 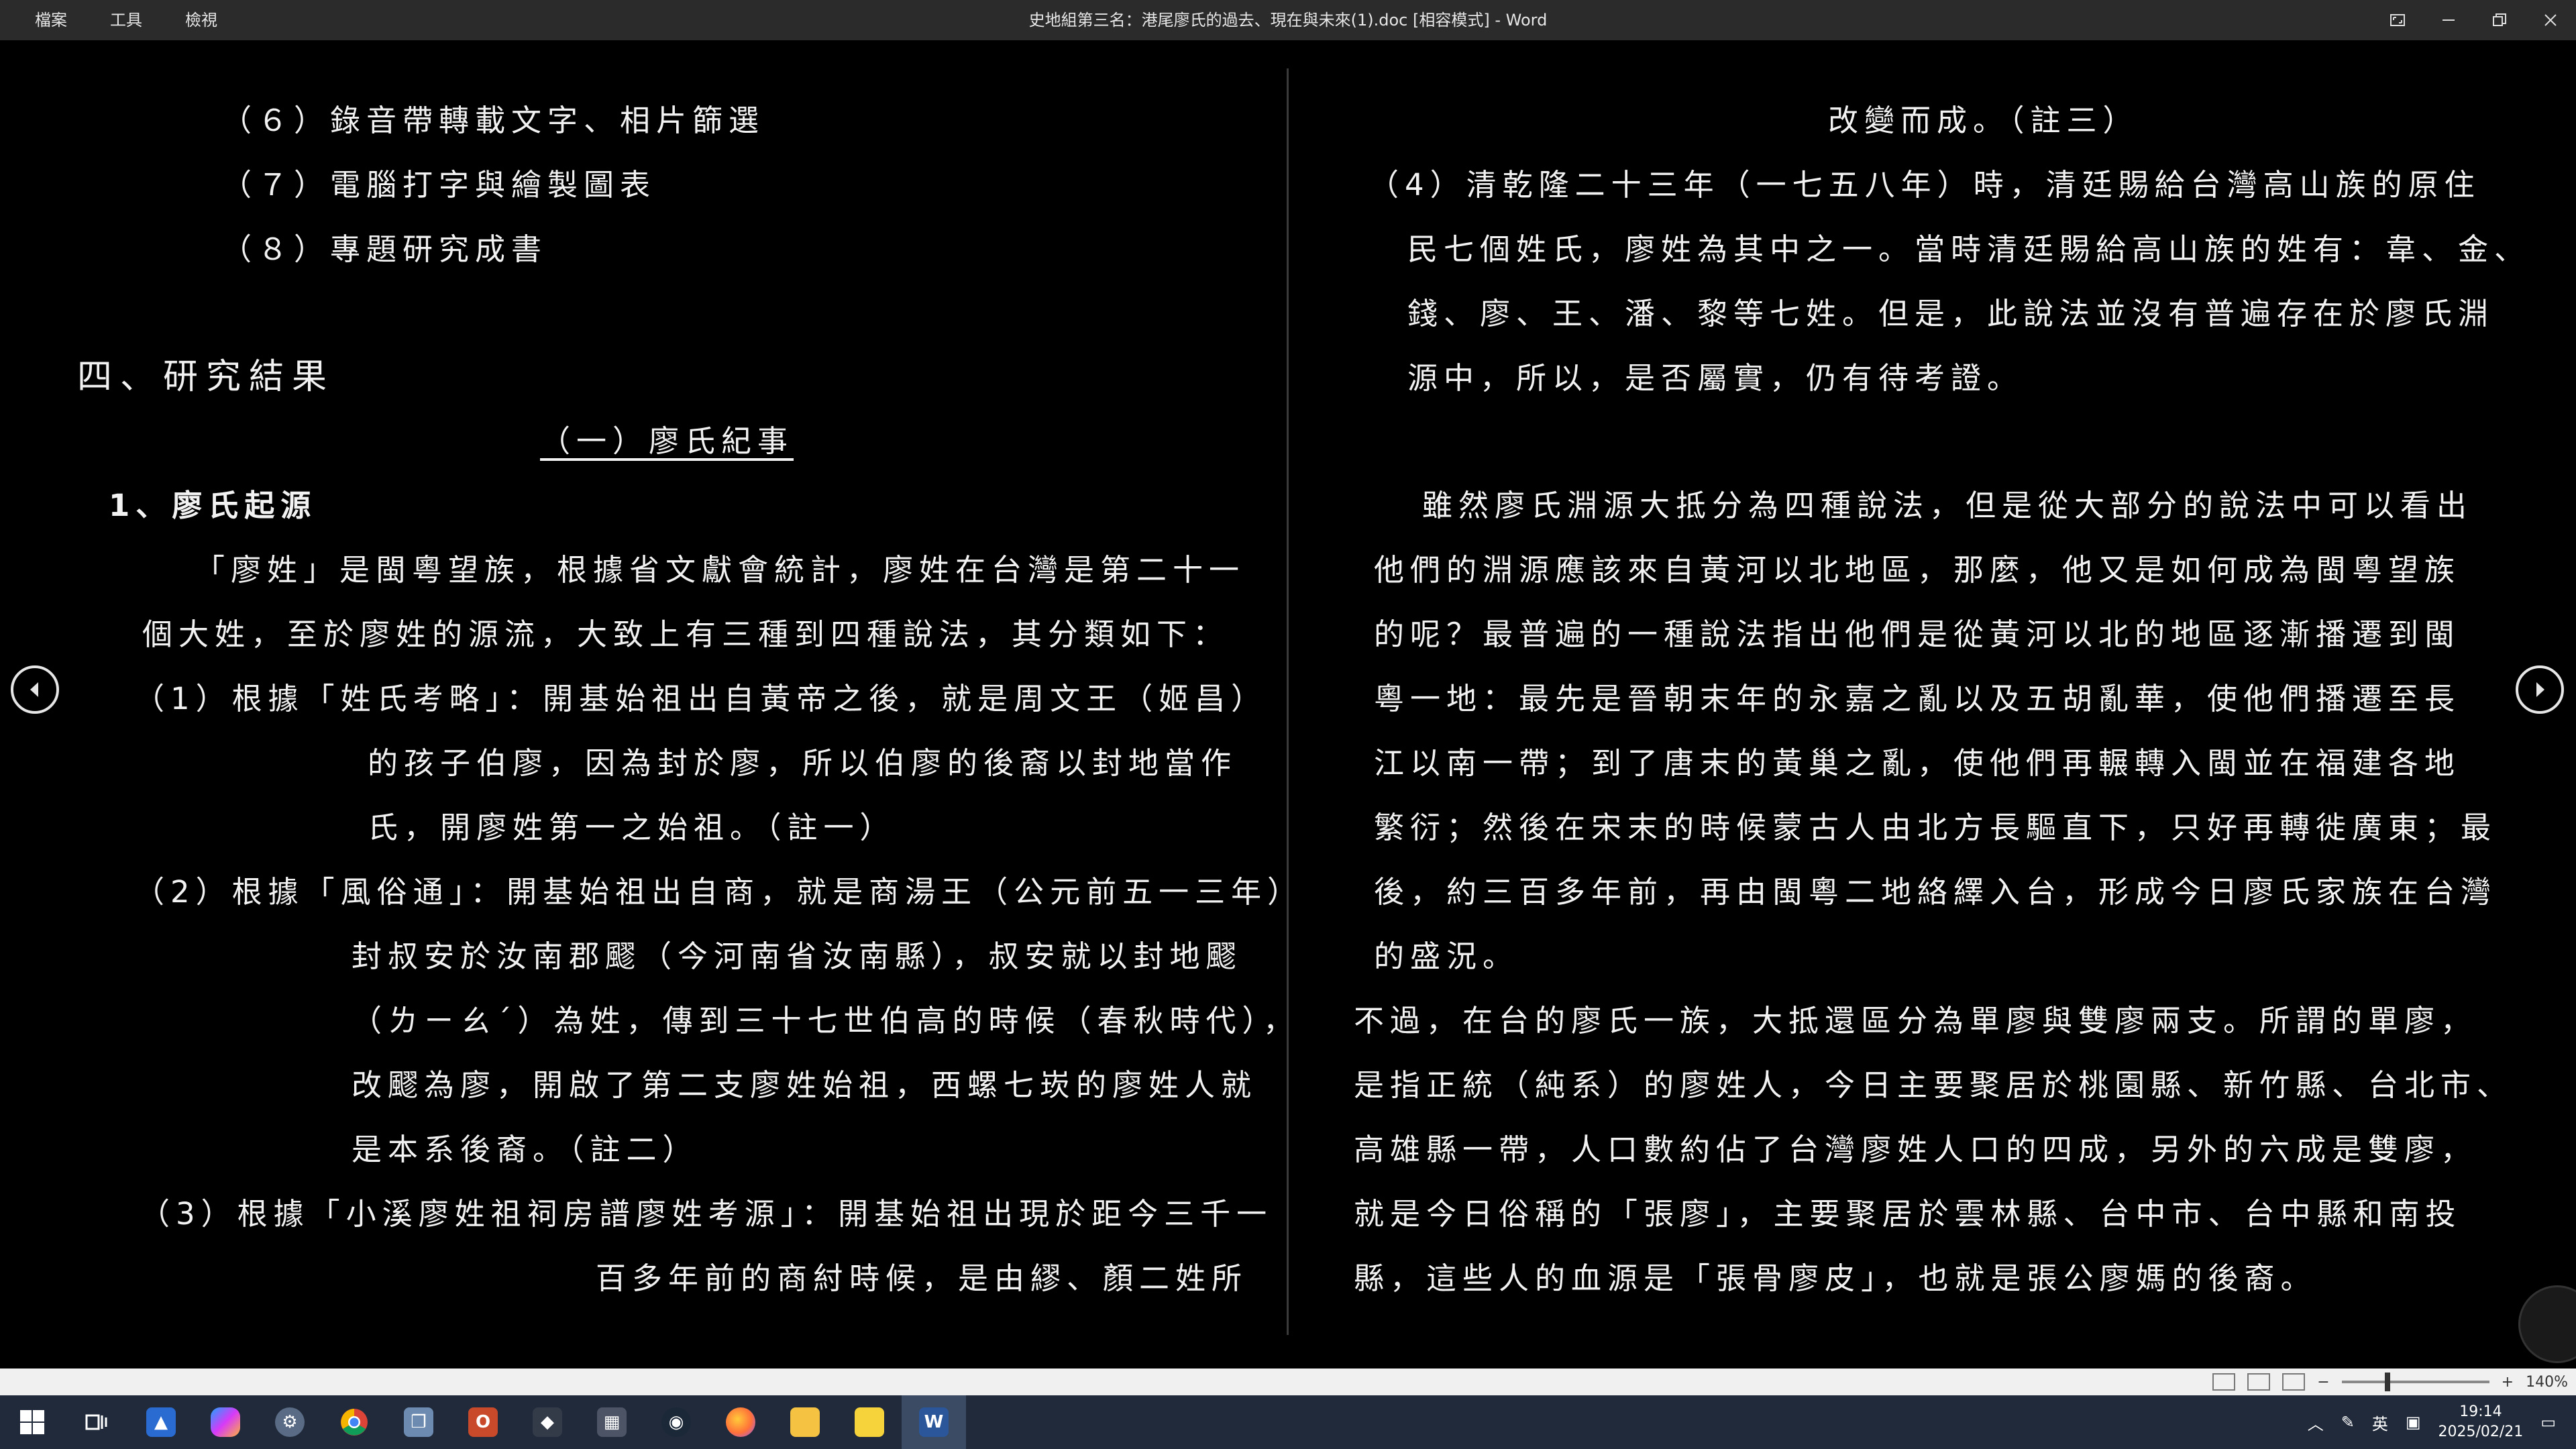 I want to click on minimize-button, so click(x=2448, y=20).